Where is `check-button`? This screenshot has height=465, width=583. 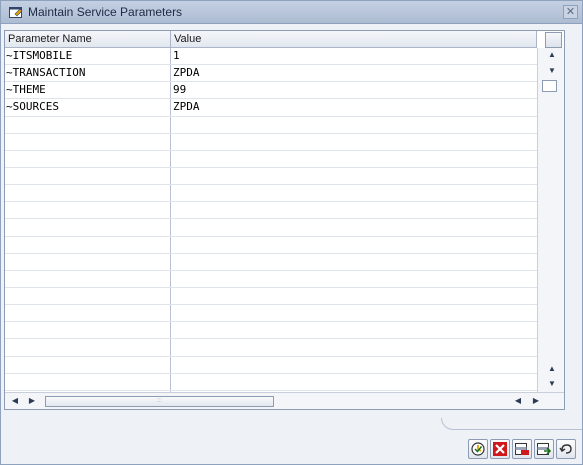
check-button is located at coordinates (478, 449).